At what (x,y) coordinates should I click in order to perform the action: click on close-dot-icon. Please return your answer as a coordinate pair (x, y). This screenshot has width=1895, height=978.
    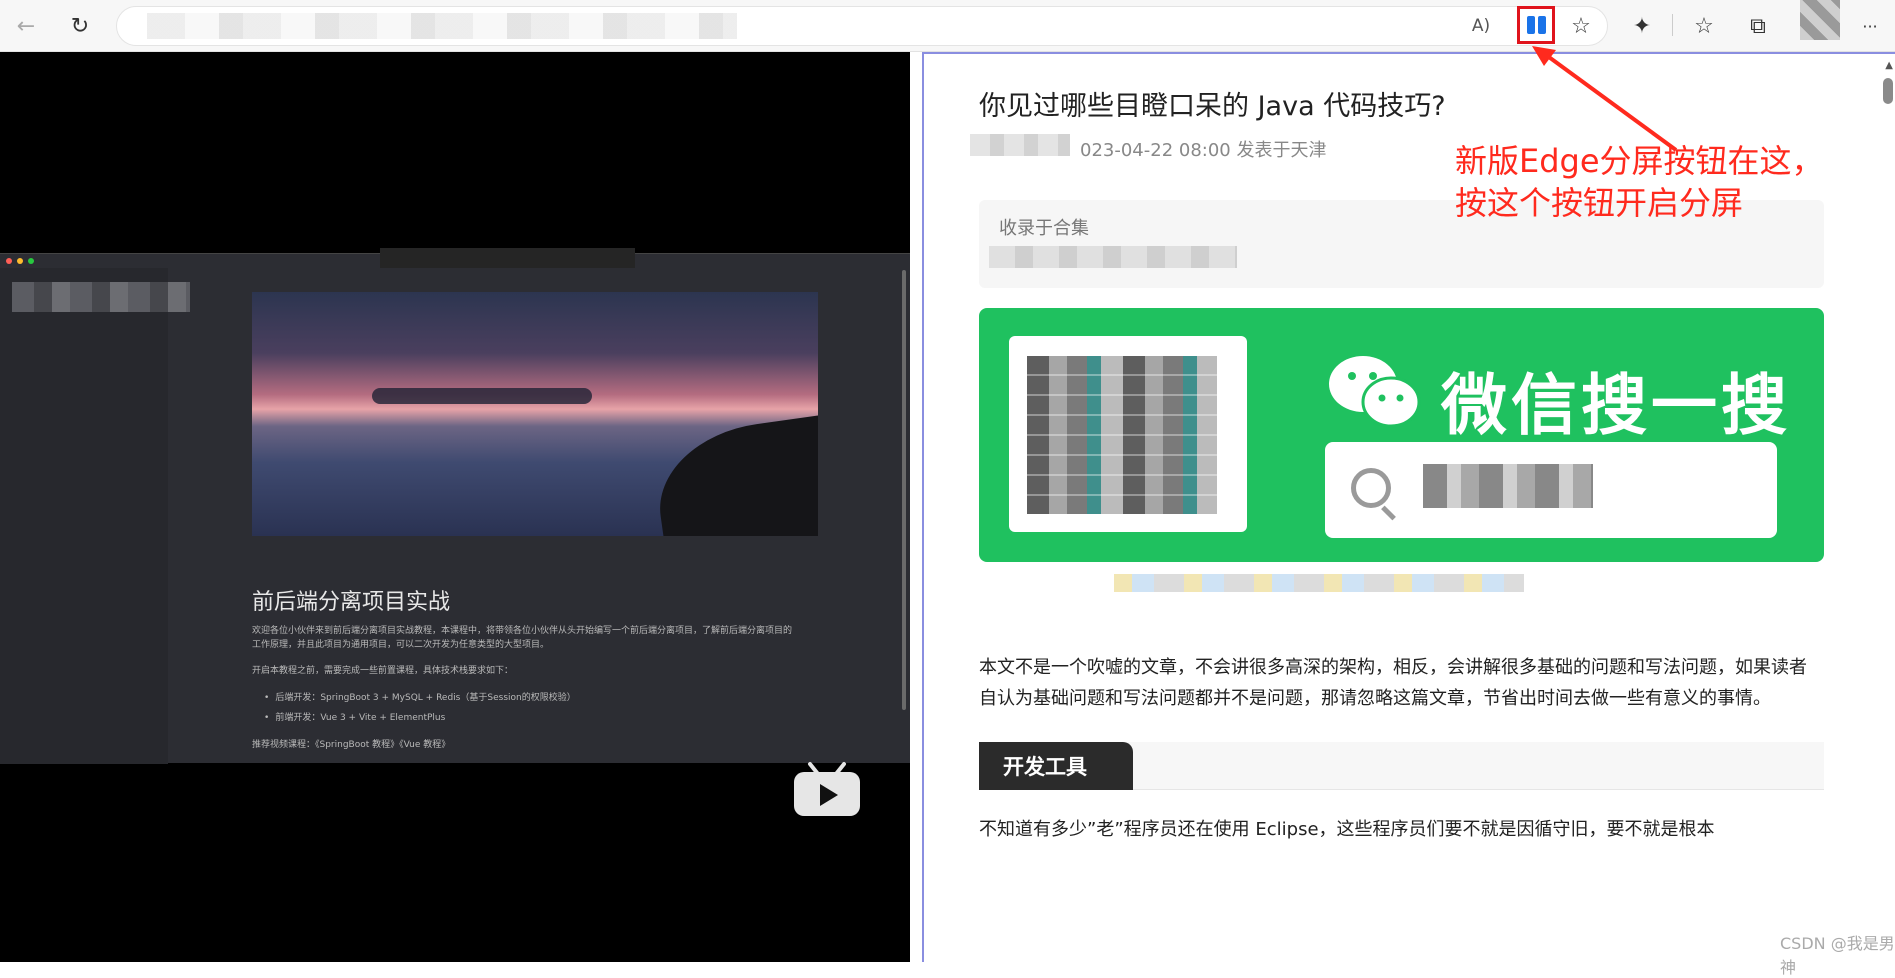
    Looking at the image, I should click on (9, 261).